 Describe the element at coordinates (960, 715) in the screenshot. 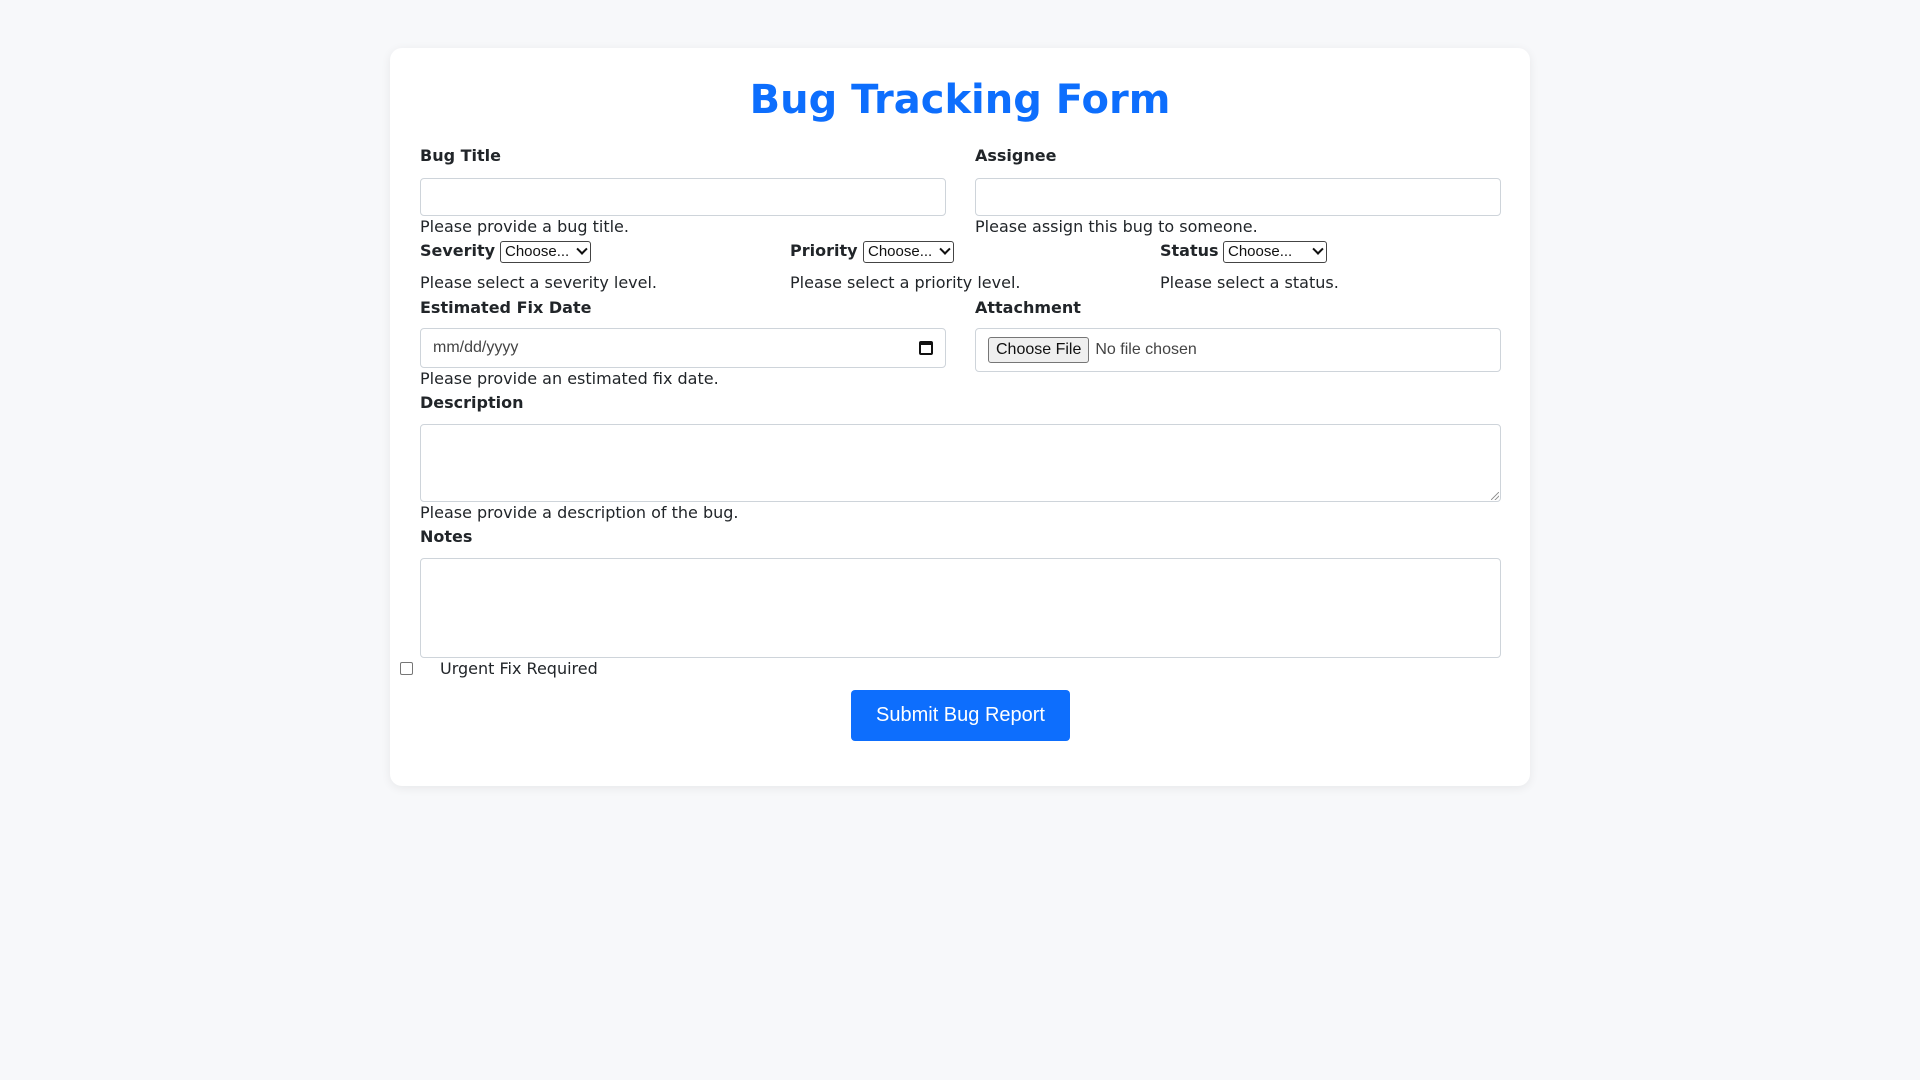

I see `submit-button: Submit Bug Report` at that location.